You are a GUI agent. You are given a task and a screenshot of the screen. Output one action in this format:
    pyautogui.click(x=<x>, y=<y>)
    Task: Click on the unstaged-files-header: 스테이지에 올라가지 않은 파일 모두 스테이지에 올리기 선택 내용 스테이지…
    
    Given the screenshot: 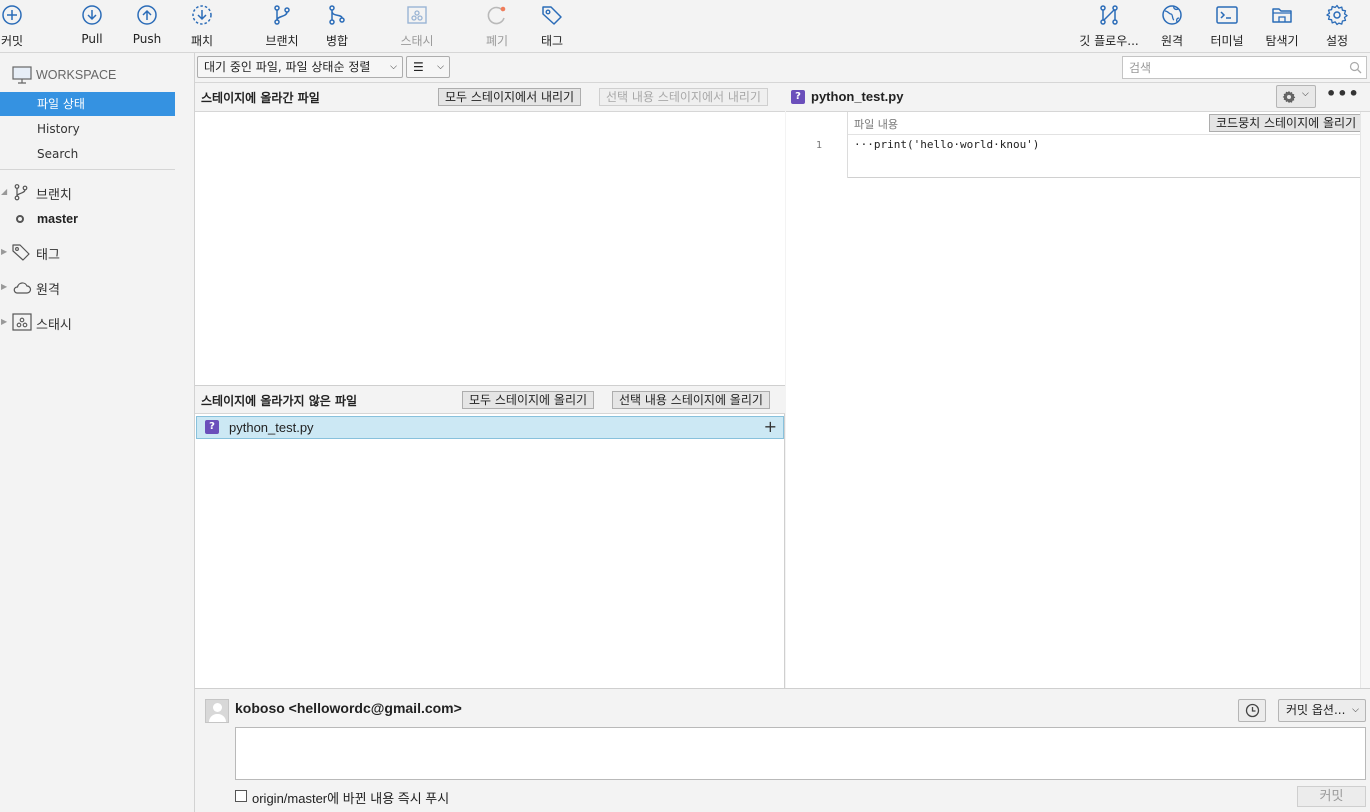 What is the action you would take?
    pyautogui.click(x=490, y=399)
    